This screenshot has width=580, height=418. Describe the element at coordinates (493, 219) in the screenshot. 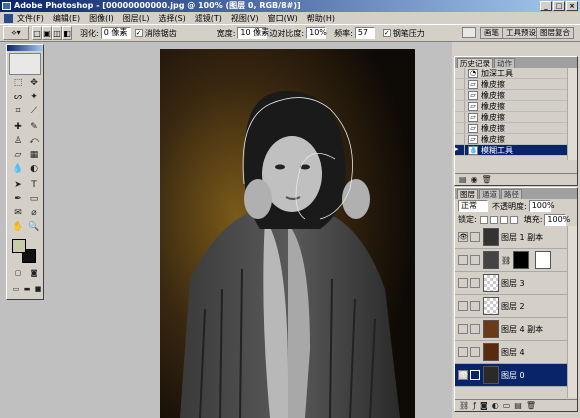

I see `lock-image-icon` at that location.